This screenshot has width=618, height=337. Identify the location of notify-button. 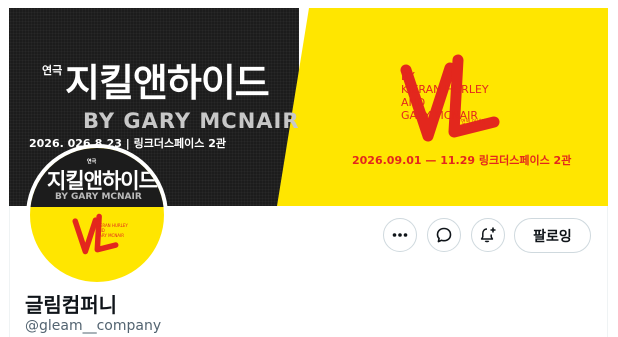
(488, 235).